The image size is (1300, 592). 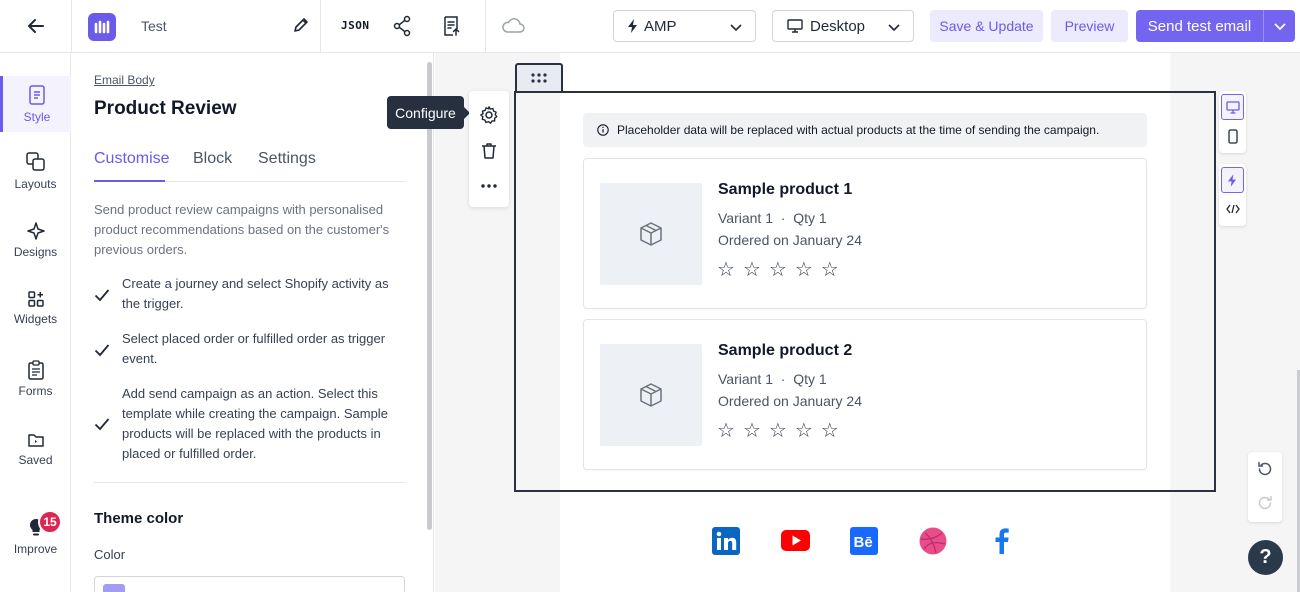 I want to click on edit-name-button, so click(x=301, y=27).